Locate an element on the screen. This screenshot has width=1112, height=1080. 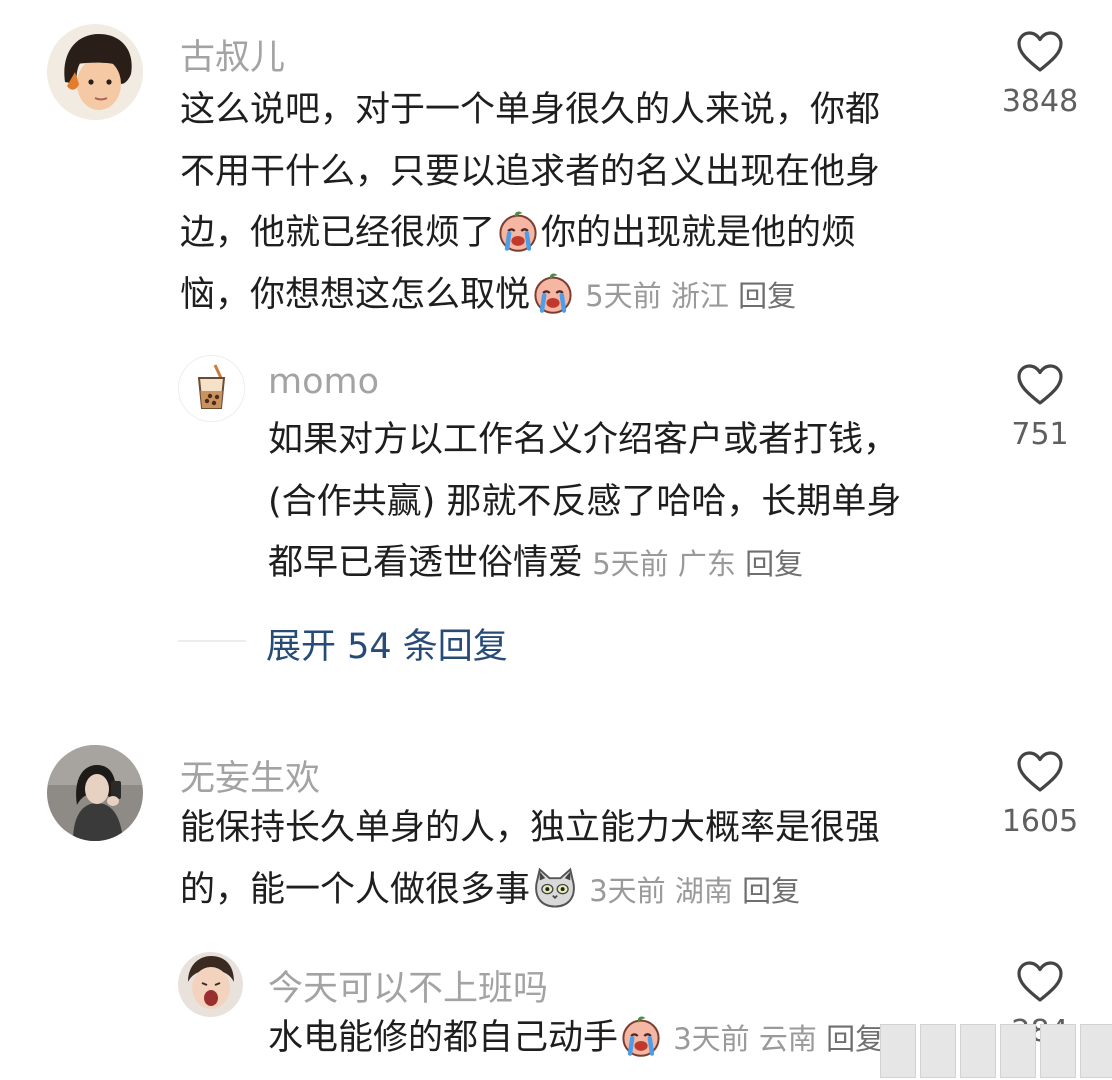
like-button: 3848 is located at coordinates (1040, 74).